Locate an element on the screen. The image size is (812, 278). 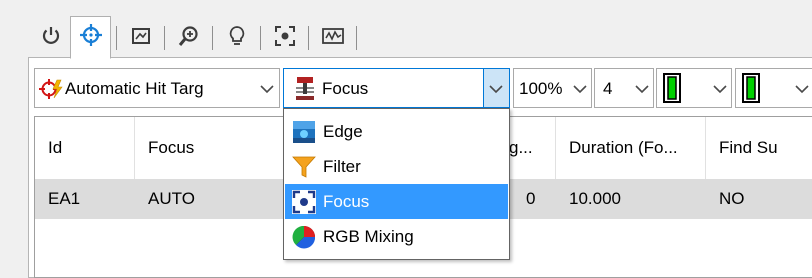
edge-icon is located at coordinates (304, 132).